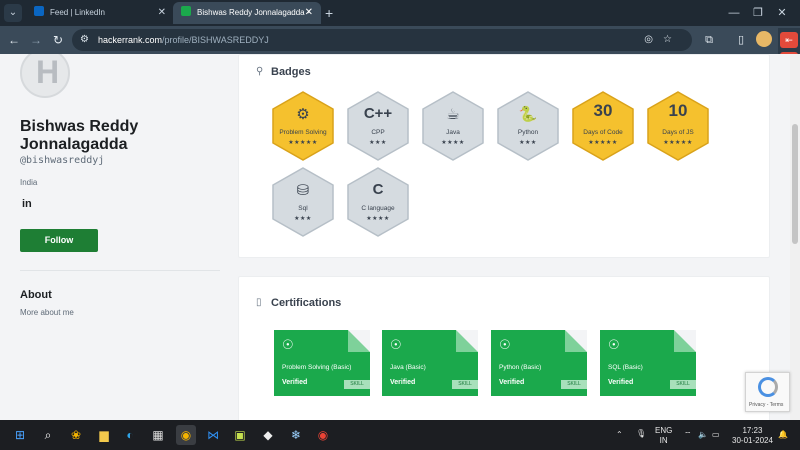  I want to click on language-indicator: ENG IN, so click(663, 436).